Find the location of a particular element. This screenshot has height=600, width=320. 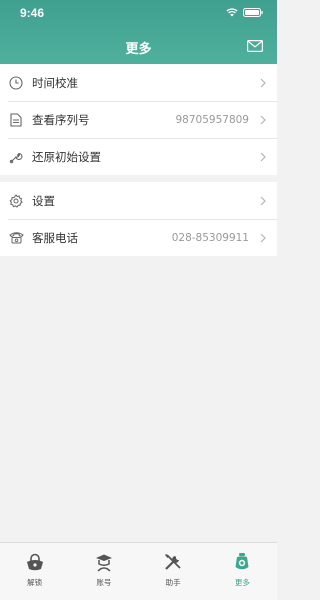

tab-label: 助手 is located at coordinates (173, 582).